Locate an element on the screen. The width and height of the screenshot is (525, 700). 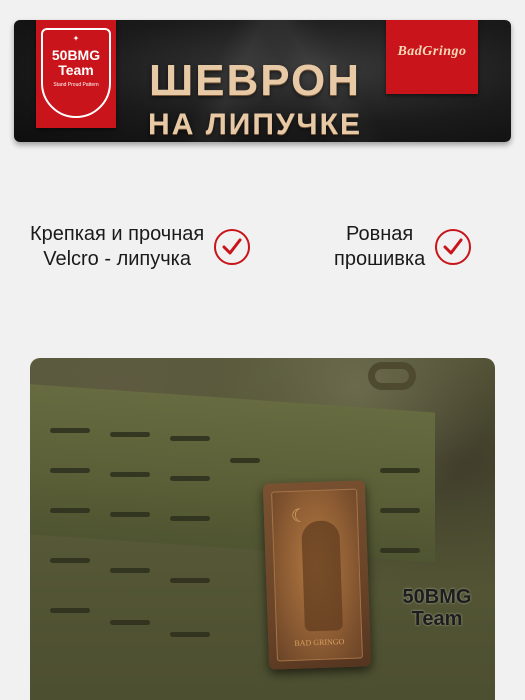
badge-line3: Stand Proud Pattern is located at coordinates (76, 85).